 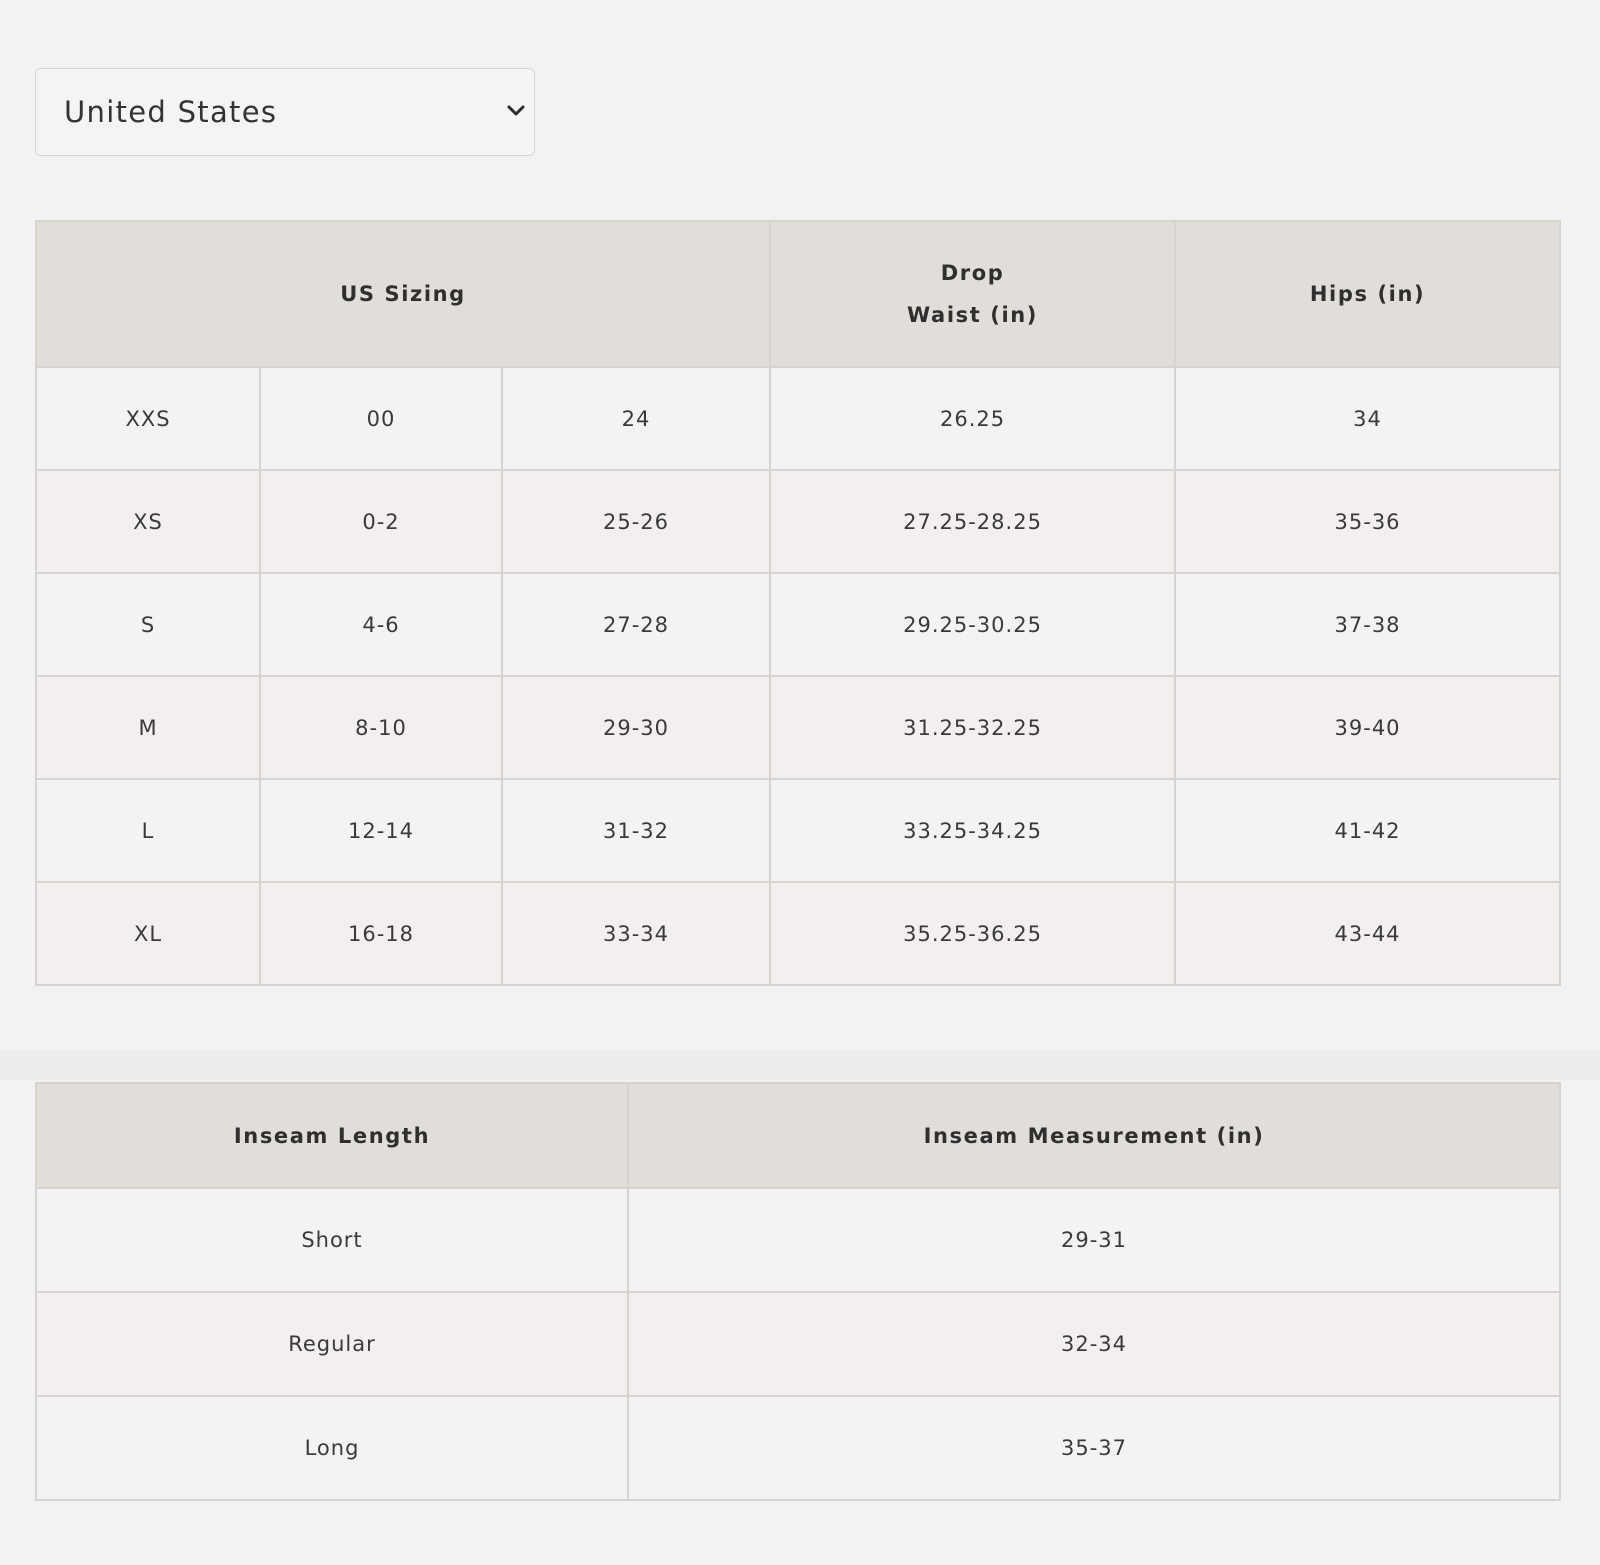 What do you see at coordinates (973, 315) in the screenshot?
I see `header-drop-waist-line2: Waist (in)` at bounding box center [973, 315].